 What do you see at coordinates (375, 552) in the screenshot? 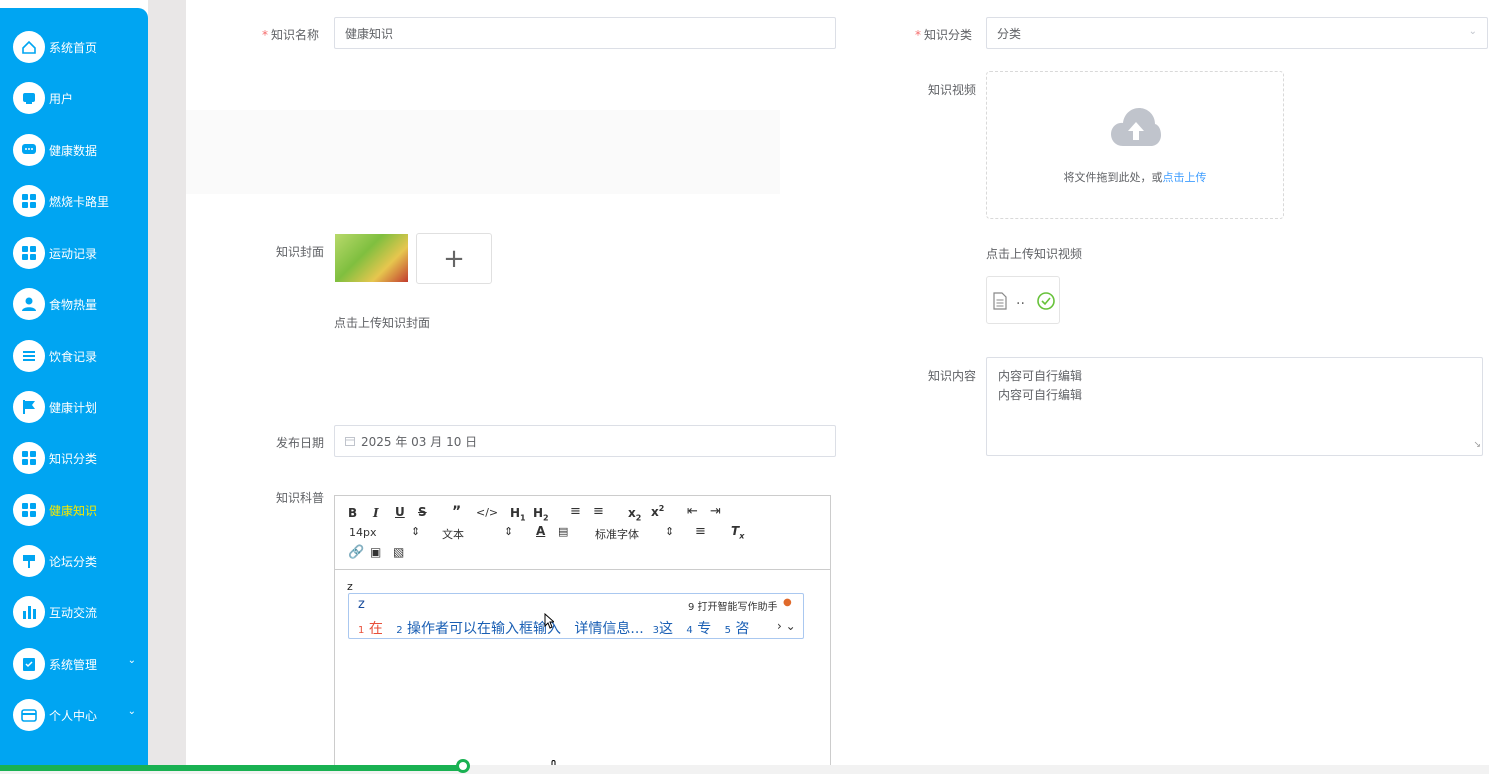
I see `image-icon: ▣` at bounding box center [375, 552].